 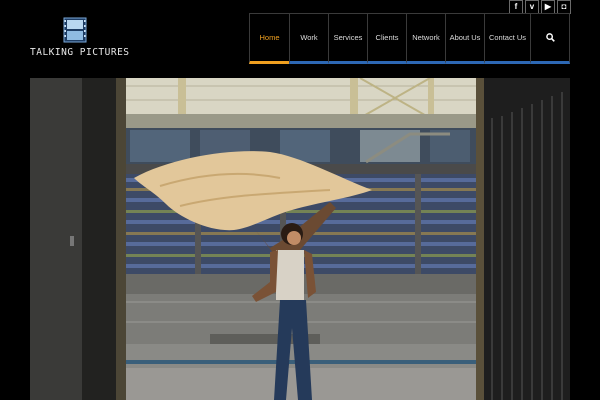 What do you see at coordinates (269, 38) in the screenshot?
I see `nav-home: Home` at bounding box center [269, 38].